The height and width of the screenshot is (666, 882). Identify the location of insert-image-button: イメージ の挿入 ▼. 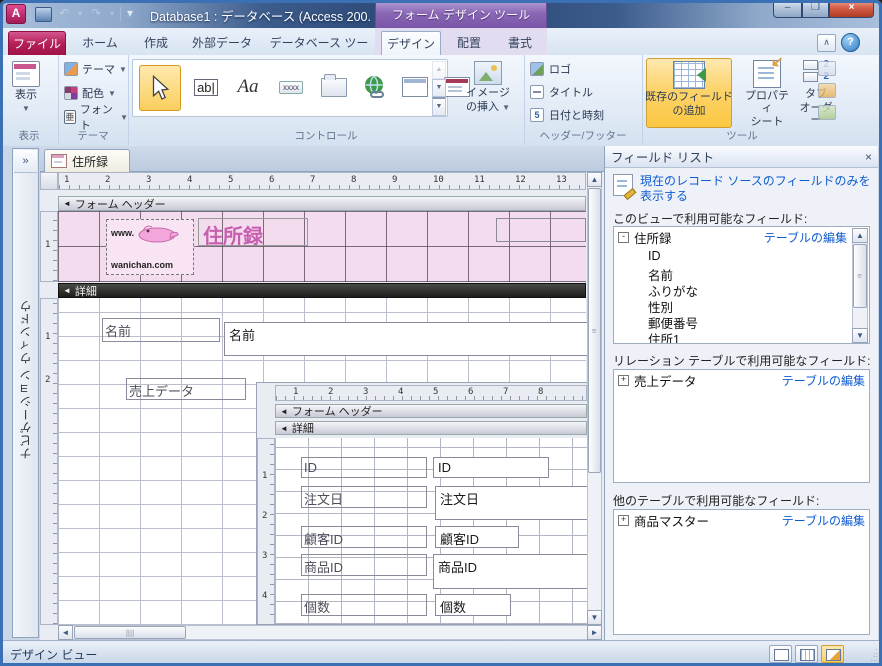
(488, 87).